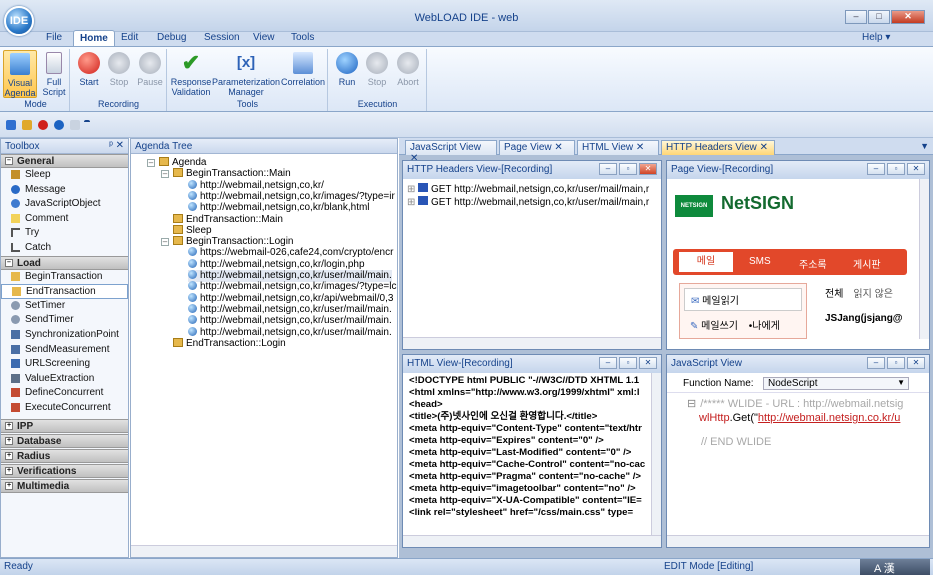  What do you see at coordinates (279, 208) in the screenshot?
I see `tree-node: http://webmail,netsign,co,kr/blank,html` at bounding box center [279, 208].